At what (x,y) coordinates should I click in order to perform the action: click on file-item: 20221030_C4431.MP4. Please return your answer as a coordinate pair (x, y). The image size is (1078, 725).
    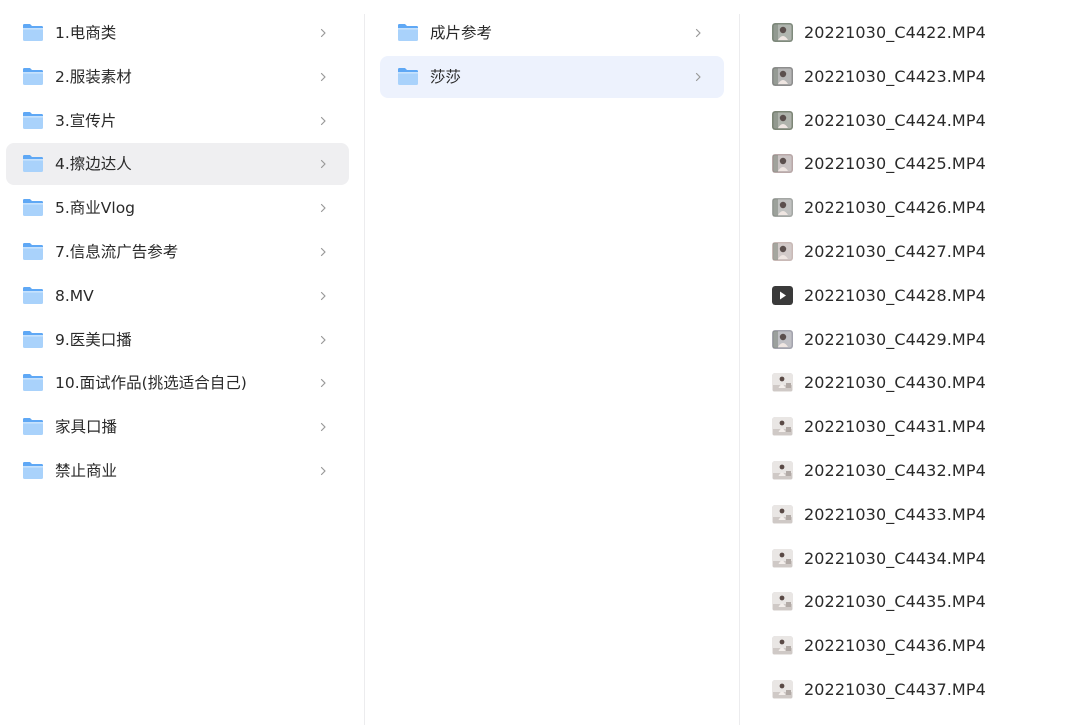
    Looking at the image, I should click on (916, 427).